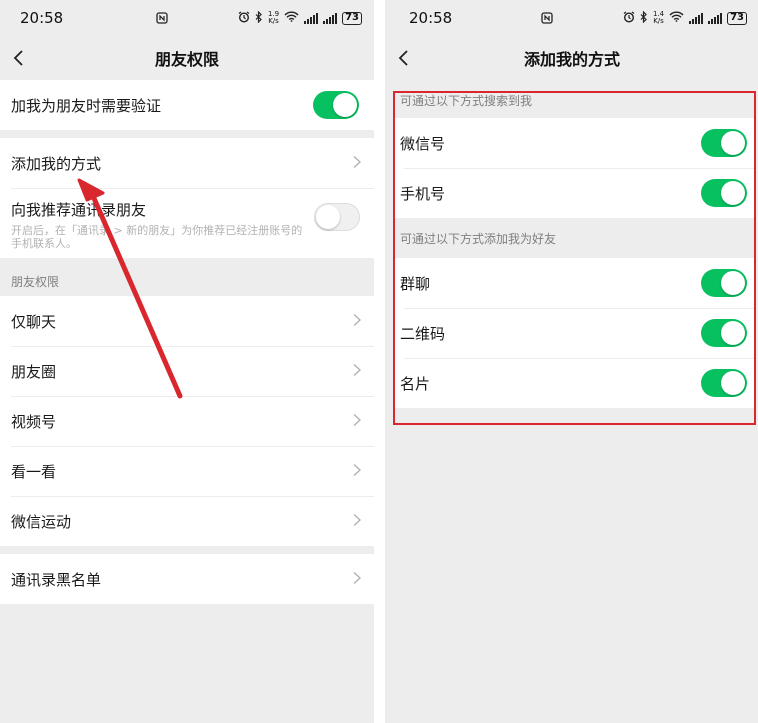 Image resolution: width=758 pixels, height=723 pixels. I want to click on perm-row: 视频号, so click(187, 421).